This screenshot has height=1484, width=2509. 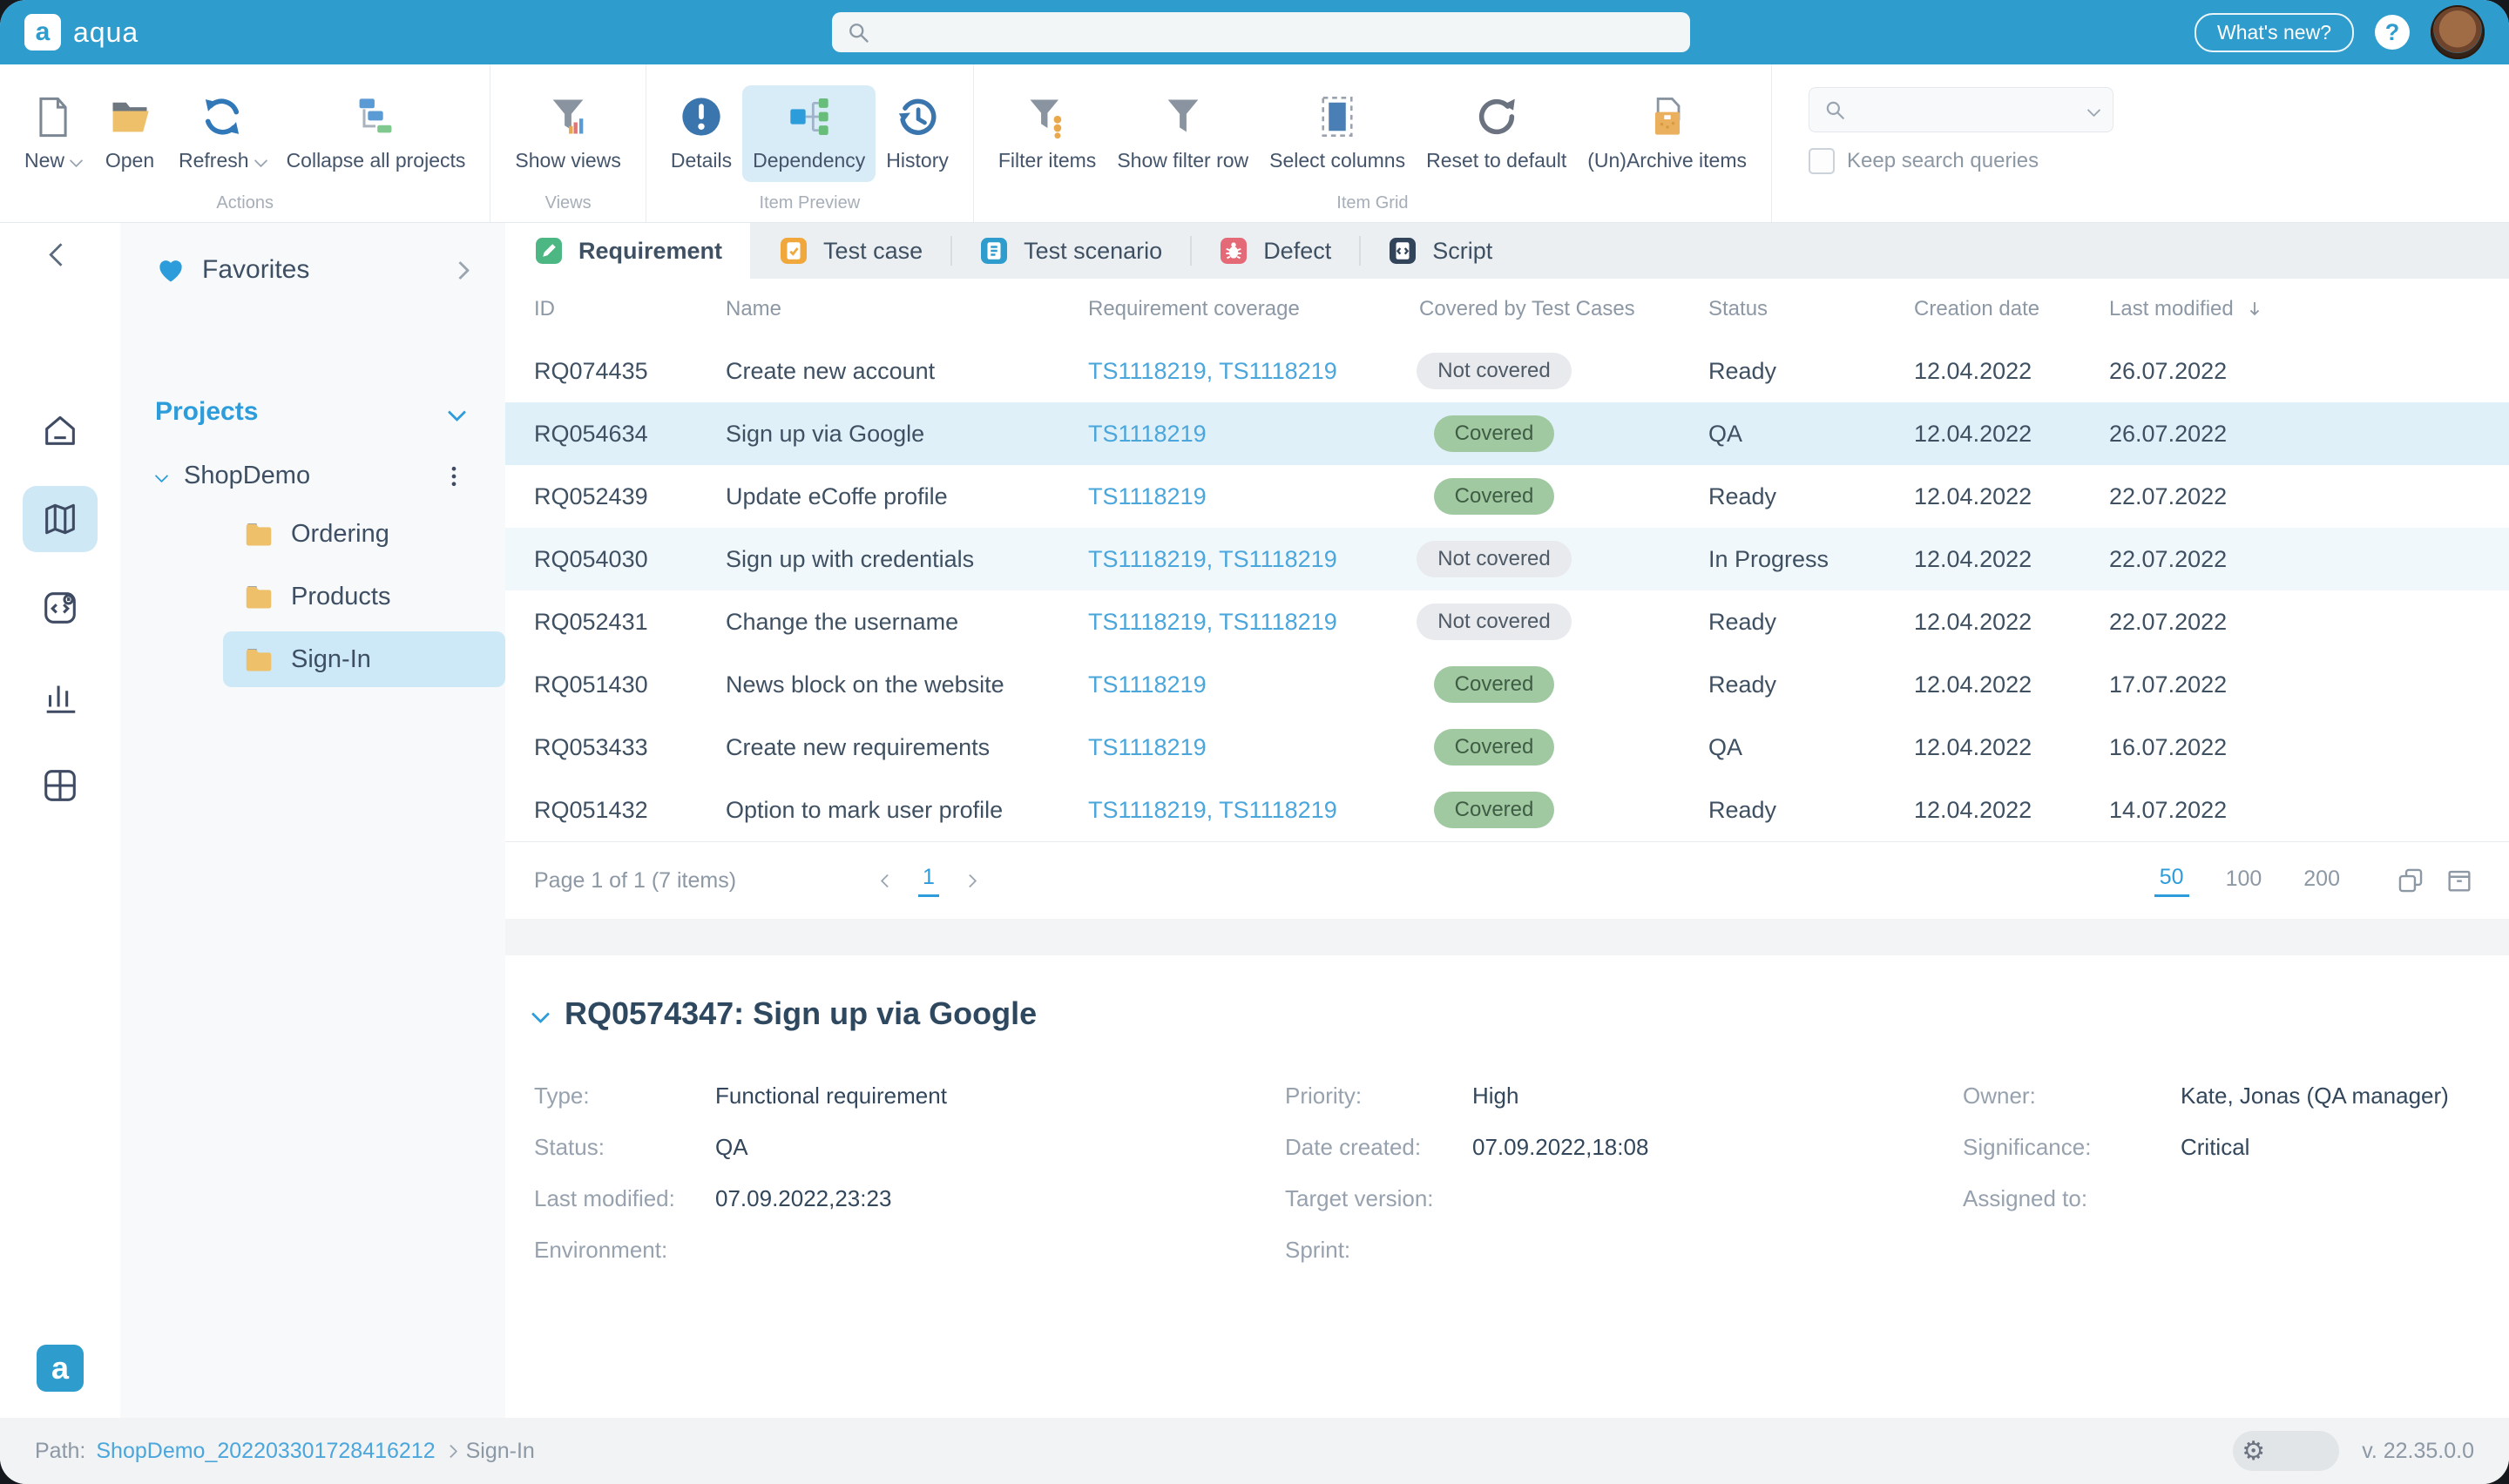 What do you see at coordinates (222, 116) in the screenshot?
I see `refresh-icon` at bounding box center [222, 116].